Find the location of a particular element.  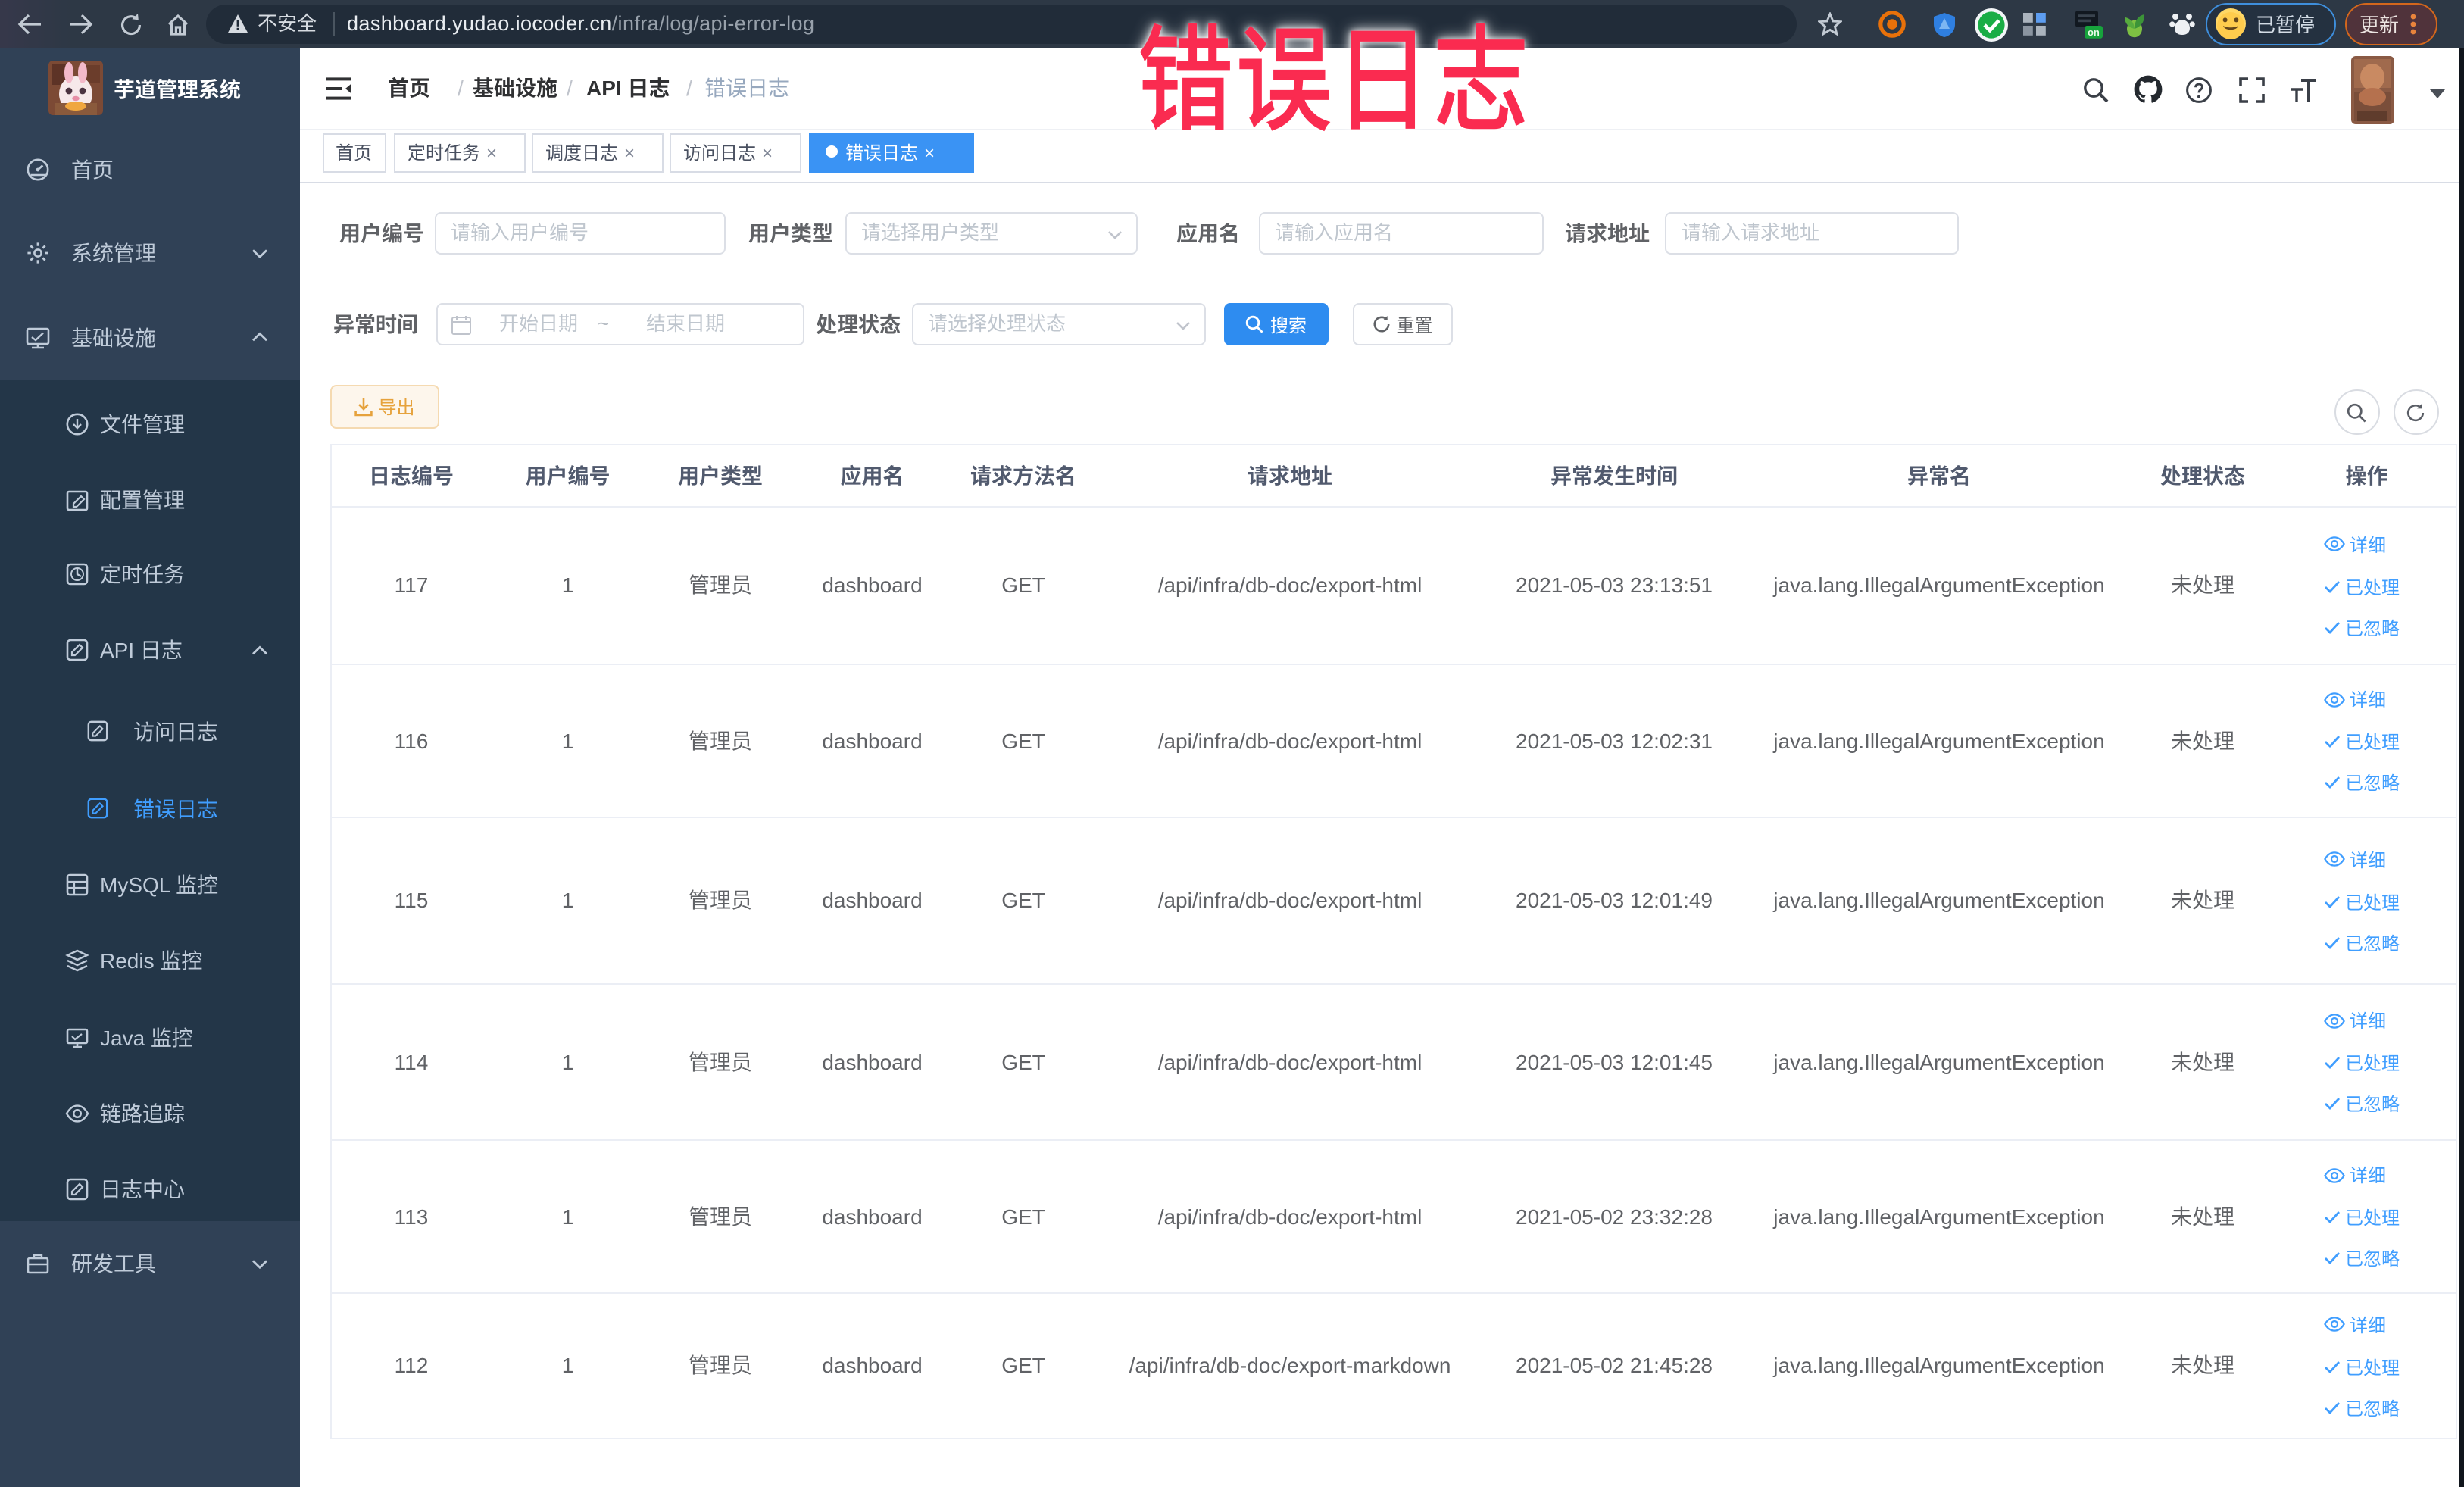

svg-text: on is located at coordinates (2094, 32).